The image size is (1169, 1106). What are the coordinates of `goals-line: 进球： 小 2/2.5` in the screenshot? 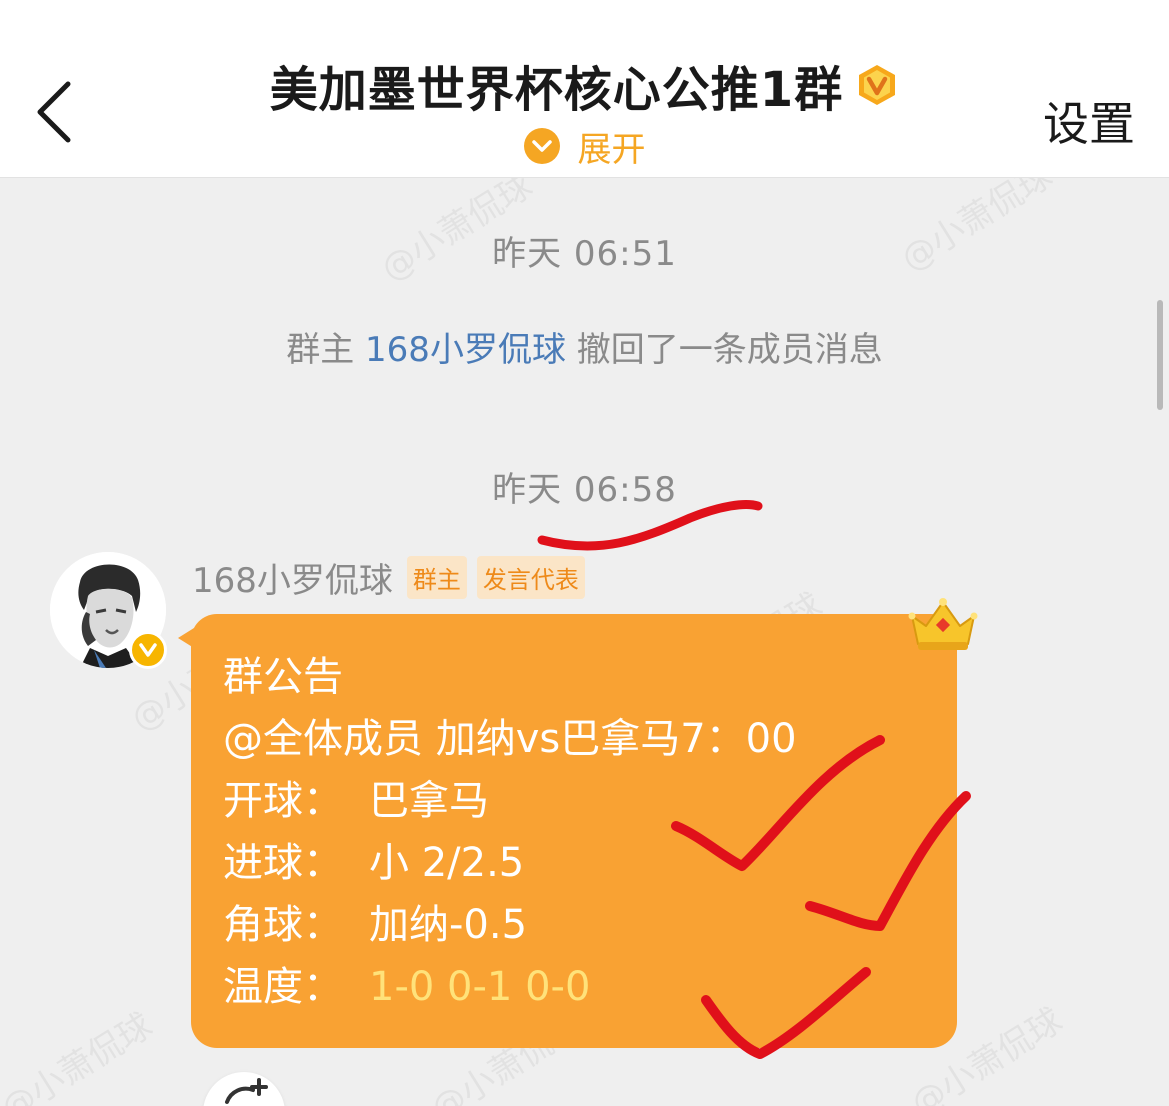 It's located at (590, 863).